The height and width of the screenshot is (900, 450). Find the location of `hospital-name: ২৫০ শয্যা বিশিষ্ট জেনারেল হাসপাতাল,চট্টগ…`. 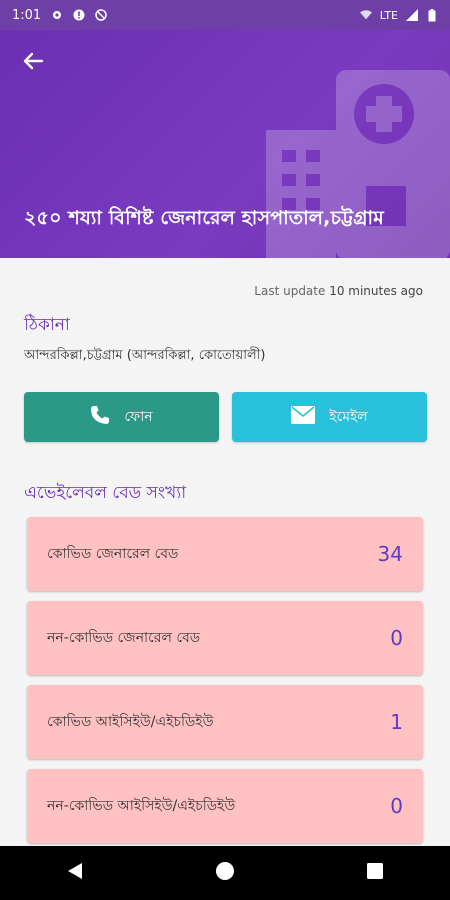

hospital-name: ২৫০ শয্যা বিশিষ্ট জেনারেল হাসপাতাল,চট্টগ… is located at coordinates (204, 218).